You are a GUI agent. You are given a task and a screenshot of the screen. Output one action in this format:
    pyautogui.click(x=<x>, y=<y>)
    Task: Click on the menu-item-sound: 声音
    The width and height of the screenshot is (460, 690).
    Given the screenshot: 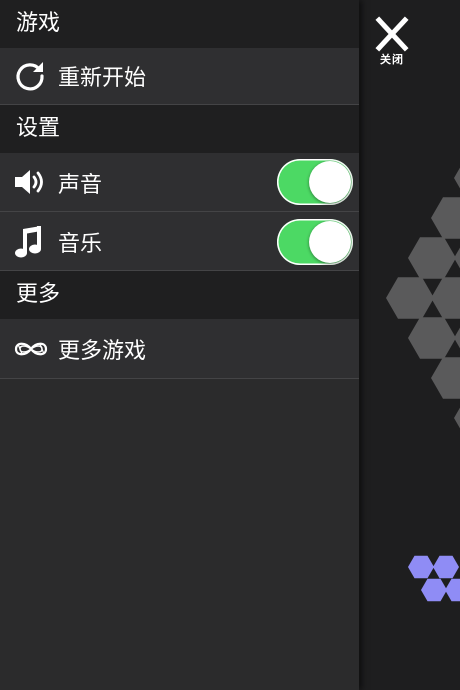 What is the action you would take?
    pyautogui.click(x=179, y=182)
    